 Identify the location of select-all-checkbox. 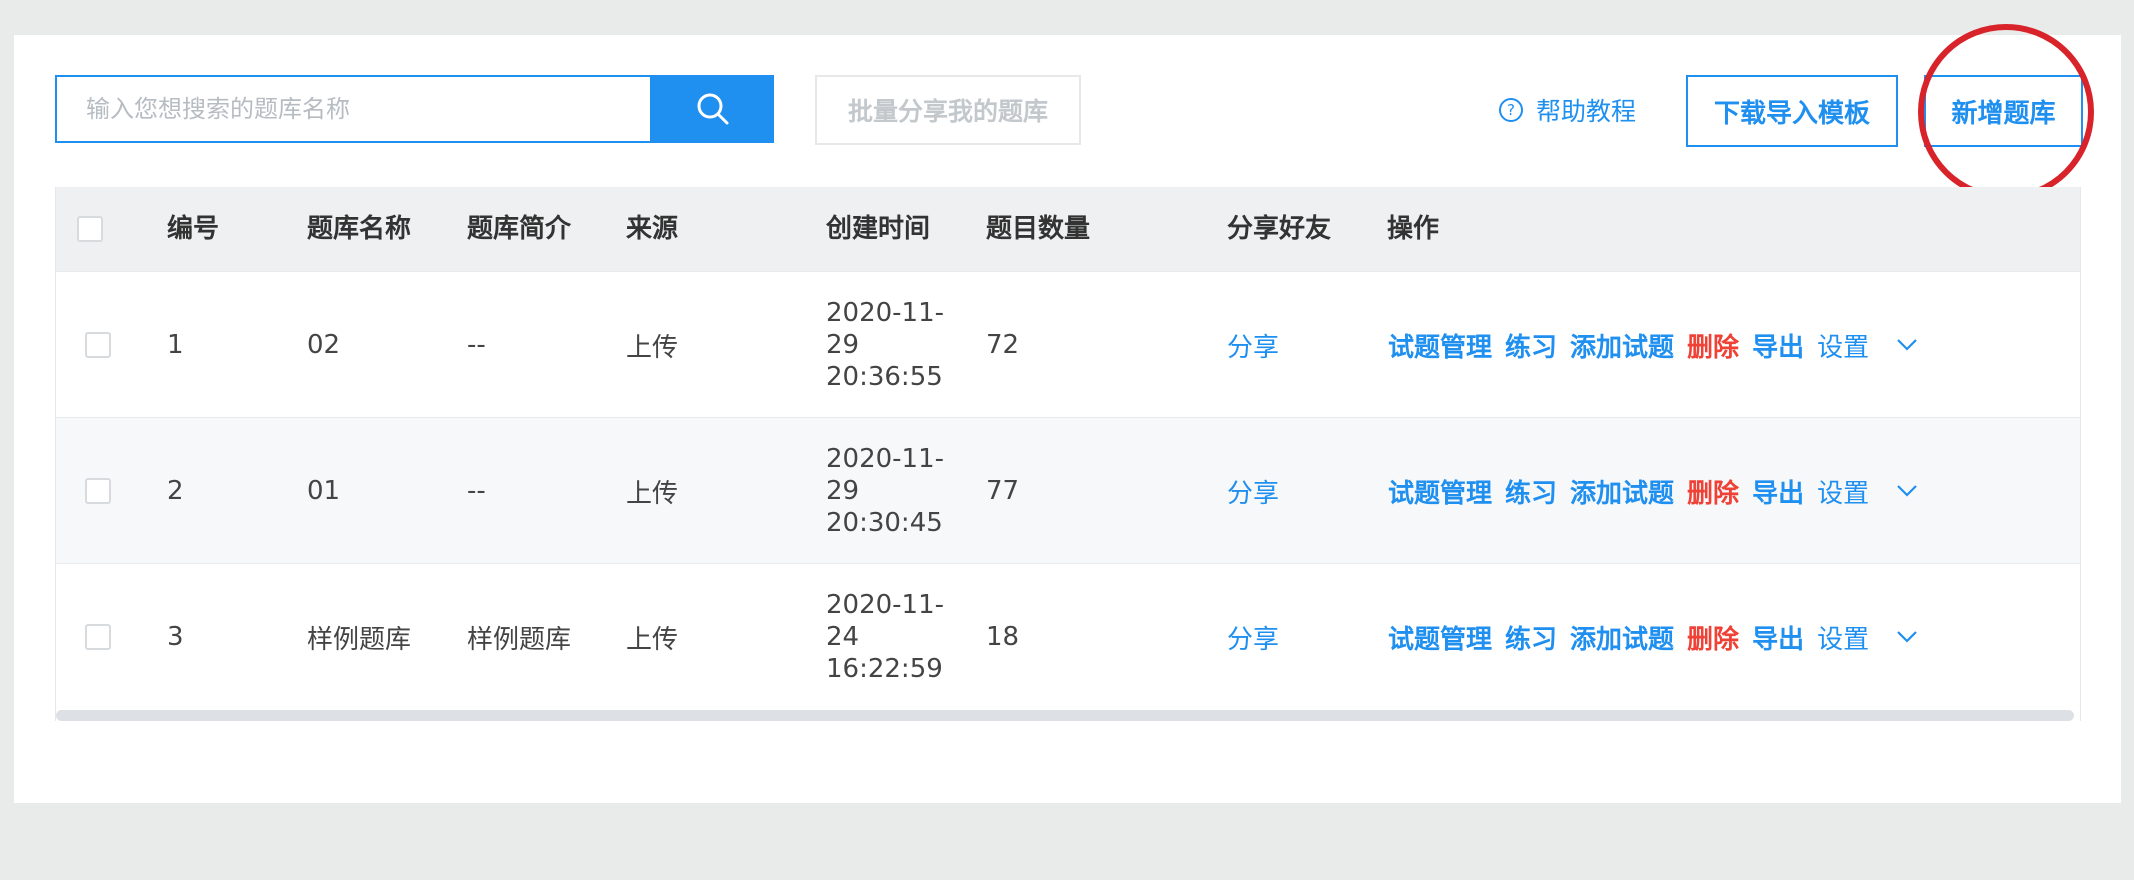
(90, 229).